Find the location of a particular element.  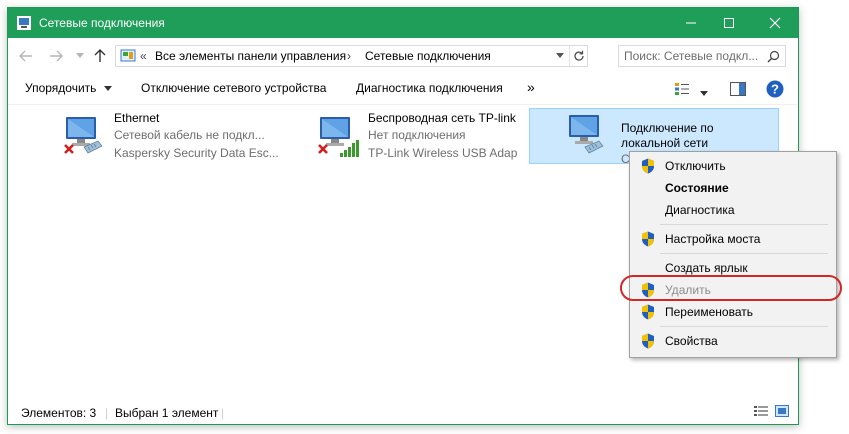

status-bar: Элементов: 3 | Выбран 1 элемент | is located at coordinates (403, 412).